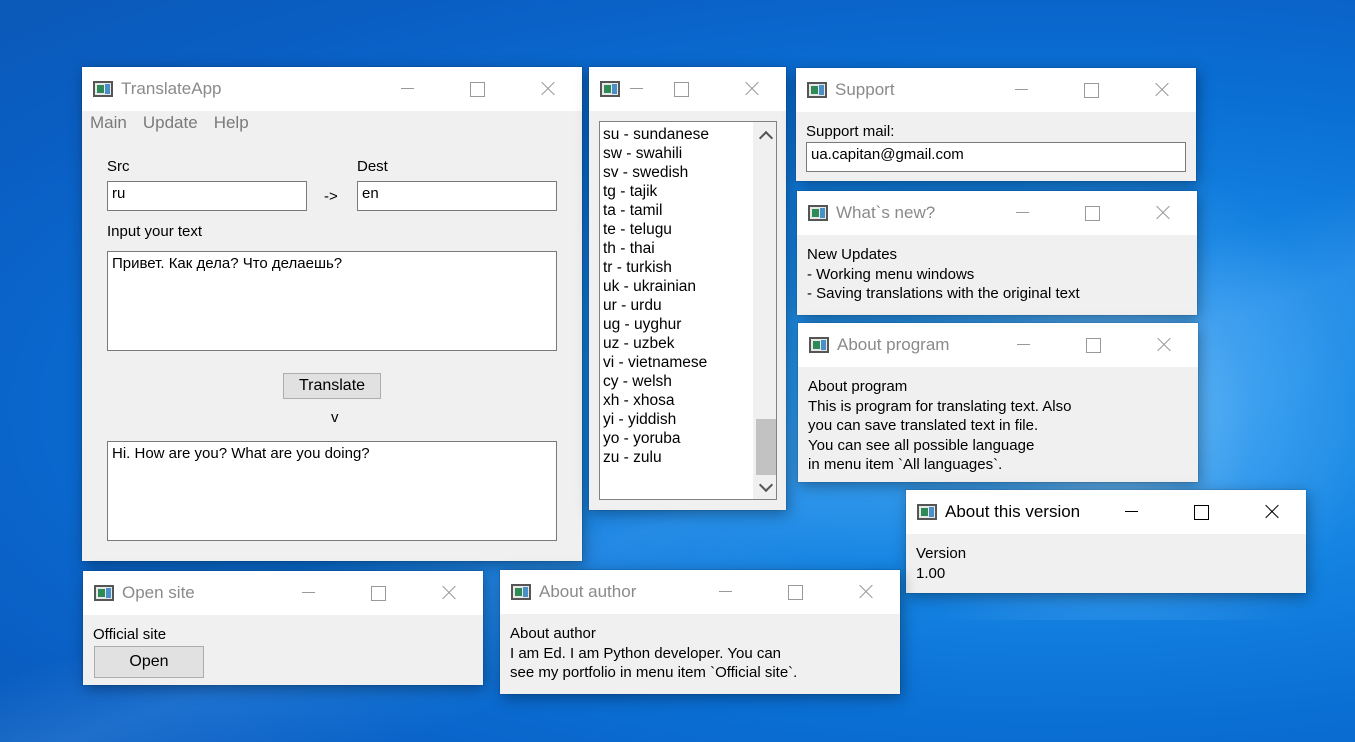 The height and width of the screenshot is (742, 1355). Describe the element at coordinates (332, 491) in the screenshot. I see `output-textarea: Hi. How are you? What are you doing?` at that location.